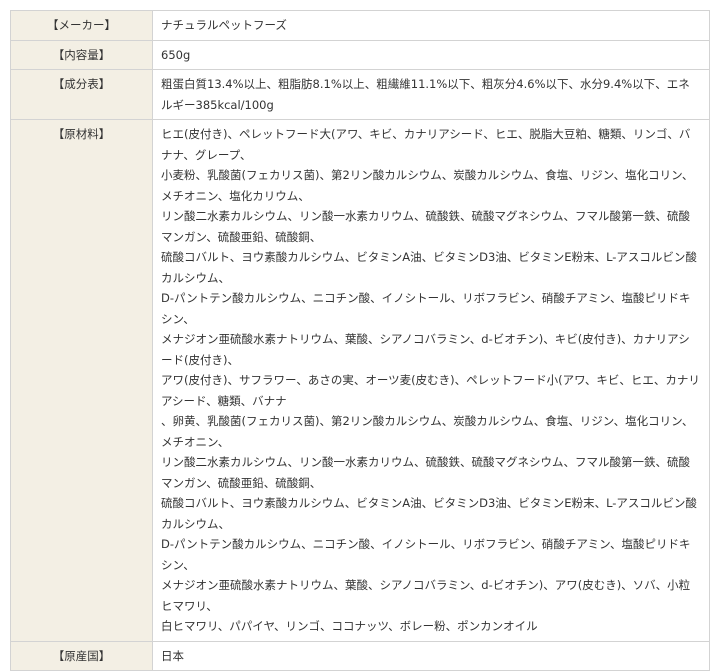  What do you see at coordinates (349, 626) in the screenshot?
I see `ingredients-line: 白ヒマワリ、パパイヤ、リンゴ、ココナッツ、ボレー粉、ポンカンオイル` at bounding box center [349, 626].